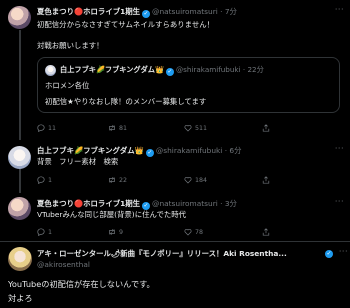 Image resolution: width=350 pixels, height=308 pixels. What do you see at coordinates (117, 180) in the screenshot?
I see `retweet-button: 22` at bounding box center [117, 180].